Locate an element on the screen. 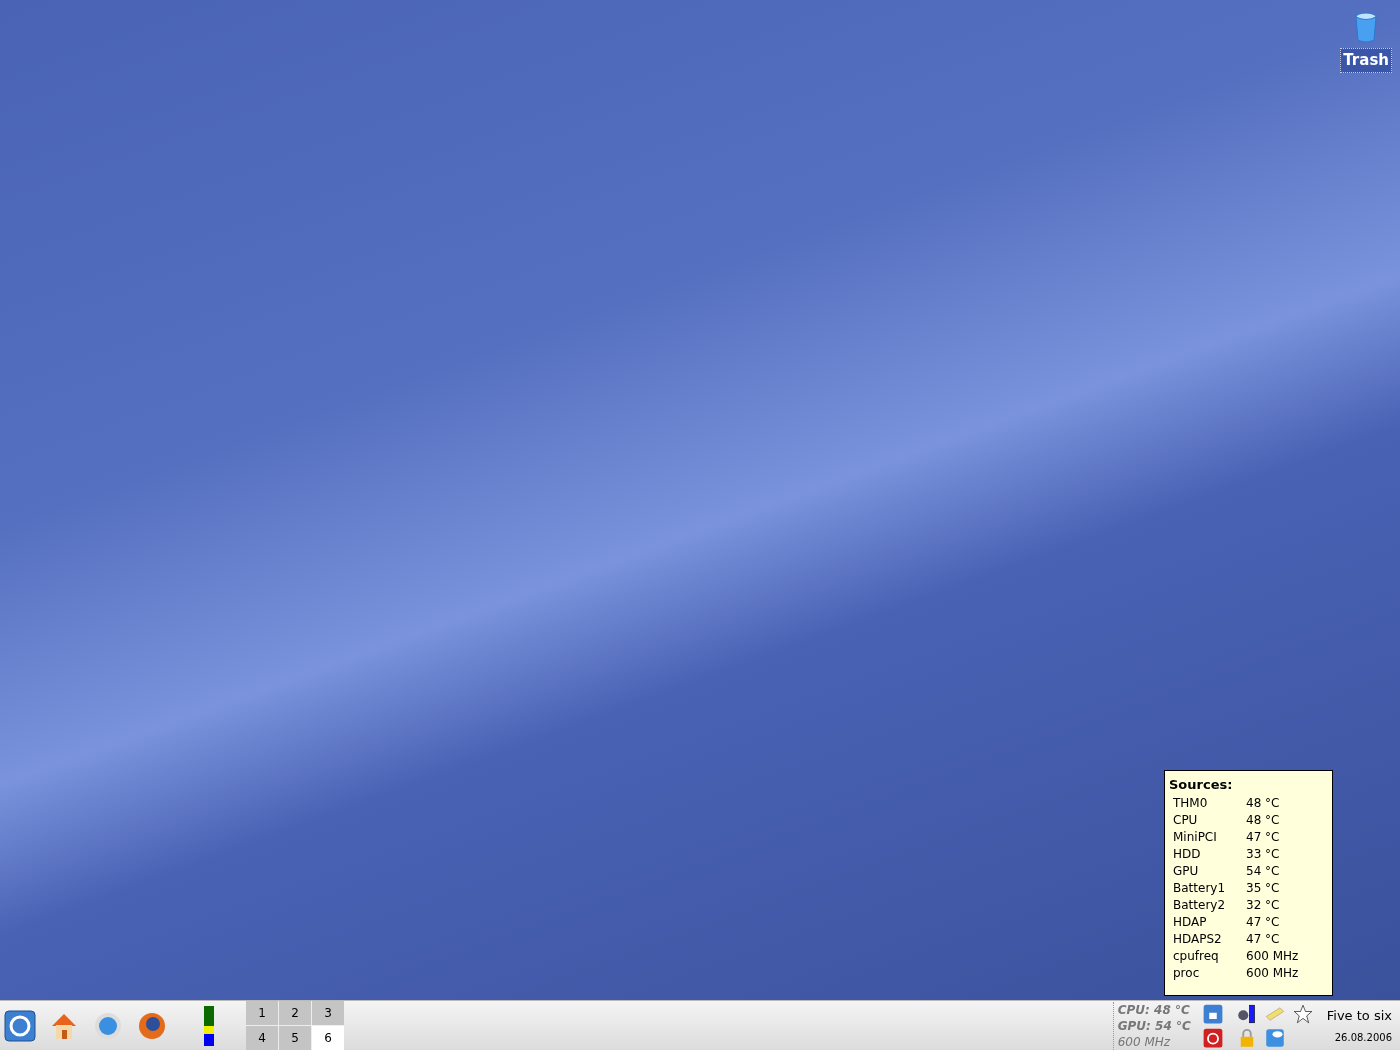  sensor-value: 35 °C is located at coordinates (1263, 888).